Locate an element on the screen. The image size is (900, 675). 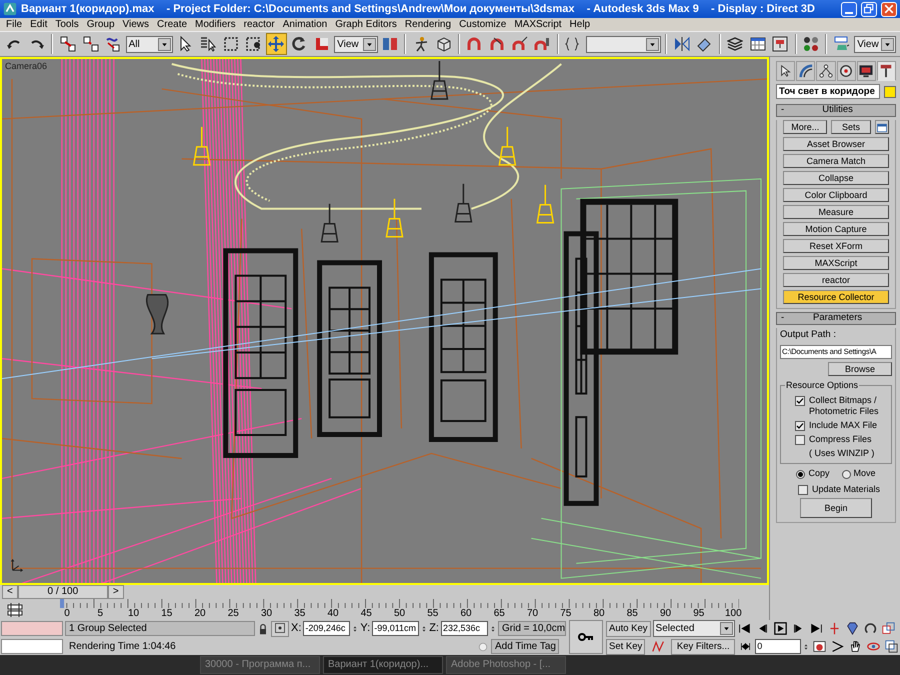
rollout-header: - Utilities is located at coordinates (836, 110).